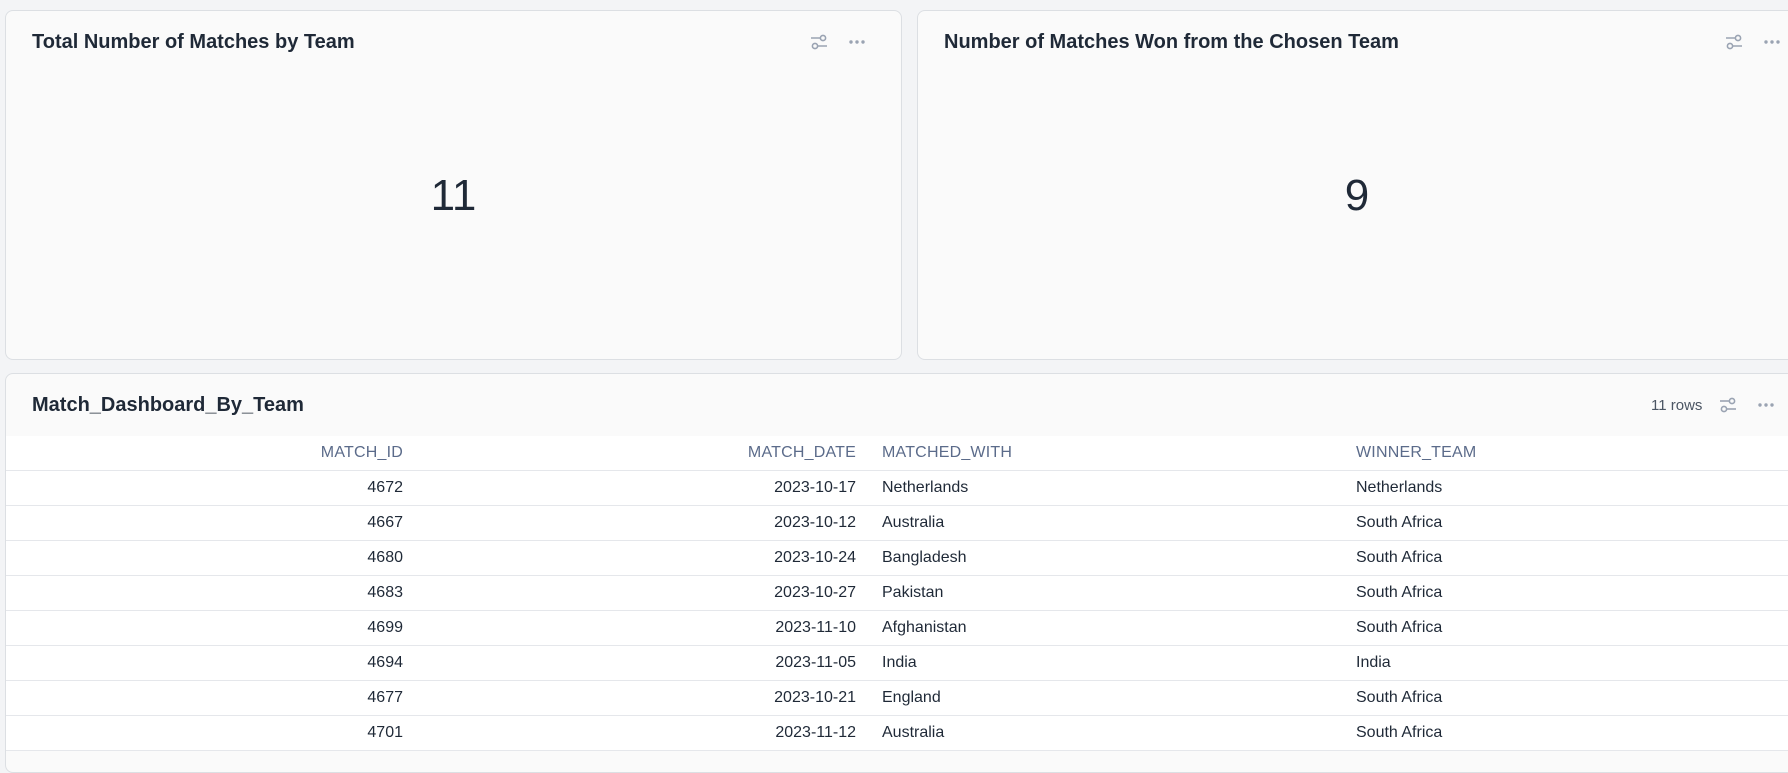 The height and width of the screenshot is (773, 1788). I want to click on column-header-winner-team: WINNER_TEAM, so click(1572, 453).